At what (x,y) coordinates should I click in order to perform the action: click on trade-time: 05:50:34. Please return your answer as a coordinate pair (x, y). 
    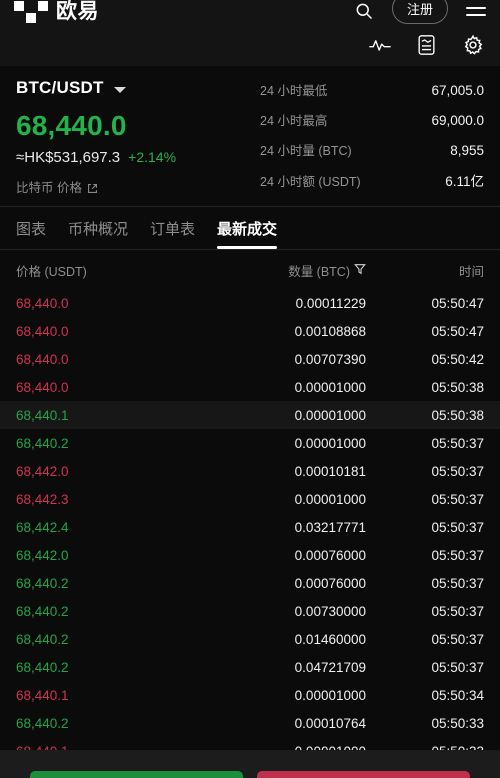
    Looking at the image, I should click on (457, 695).